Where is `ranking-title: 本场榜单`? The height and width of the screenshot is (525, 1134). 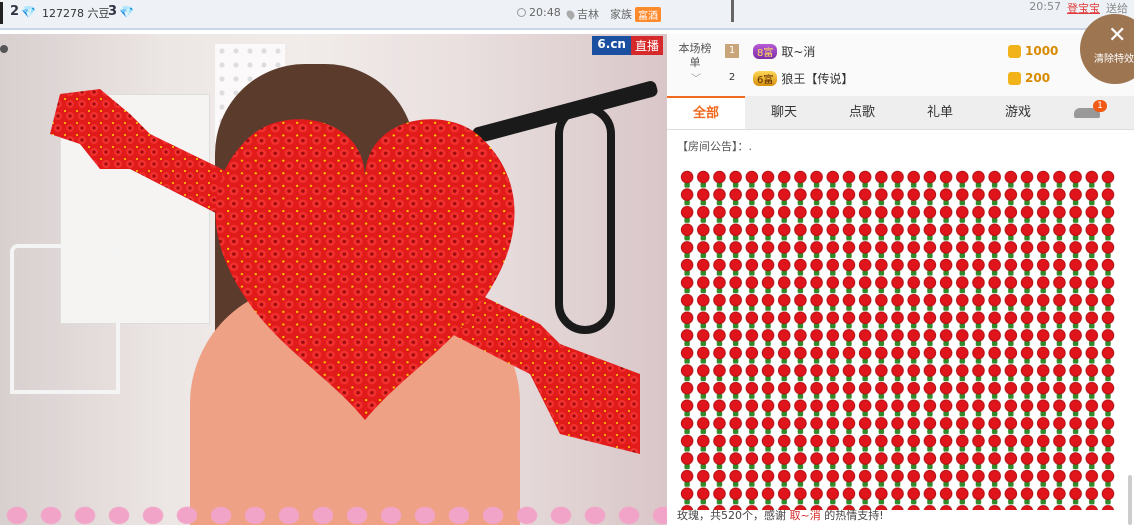
ranking-title: 本场榜单 is located at coordinates (695, 56).